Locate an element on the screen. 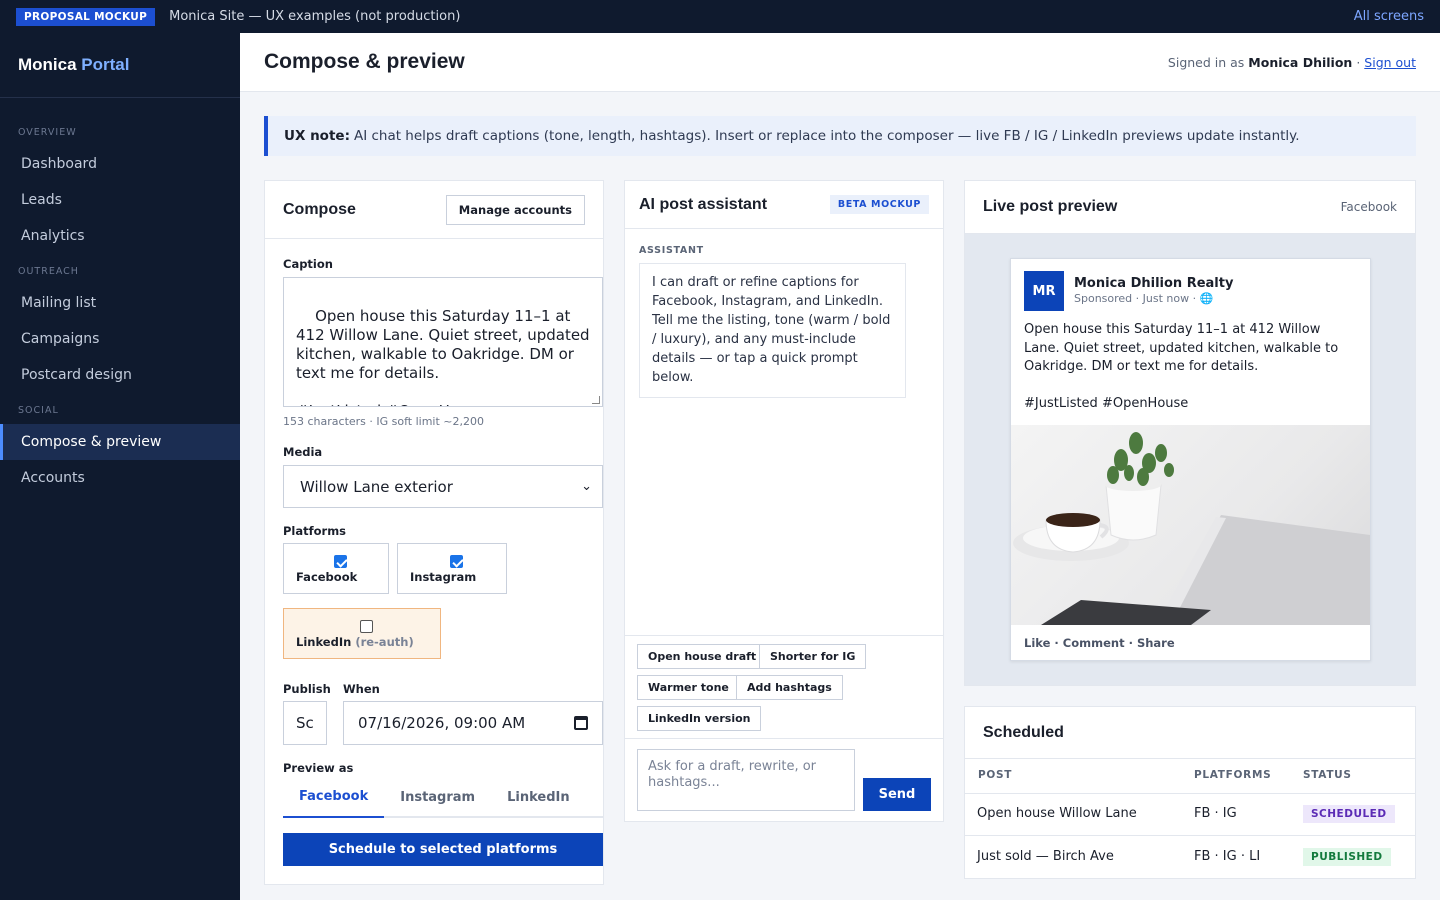 This screenshot has width=1440, height=900. nav-section-overview: OVERVIEW is located at coordinates (47, 132).